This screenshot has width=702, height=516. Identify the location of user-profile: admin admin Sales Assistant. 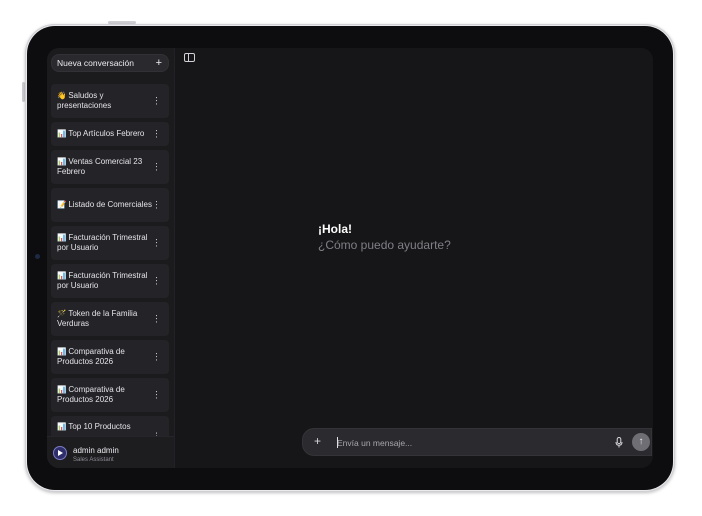
(110, 452).